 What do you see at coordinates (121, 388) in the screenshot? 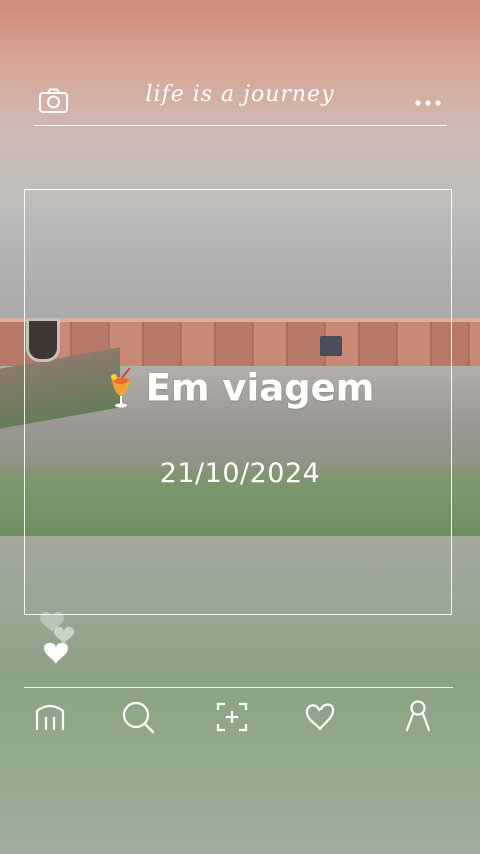
I see `tropical-drink-icon` at bounding box center [121, 388].